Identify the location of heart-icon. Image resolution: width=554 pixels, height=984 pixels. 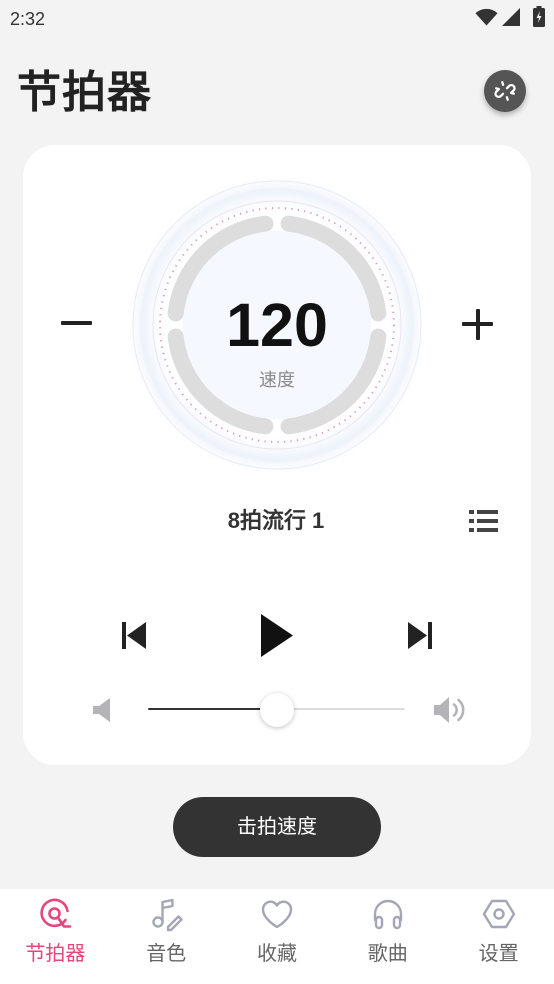
(277, 914).